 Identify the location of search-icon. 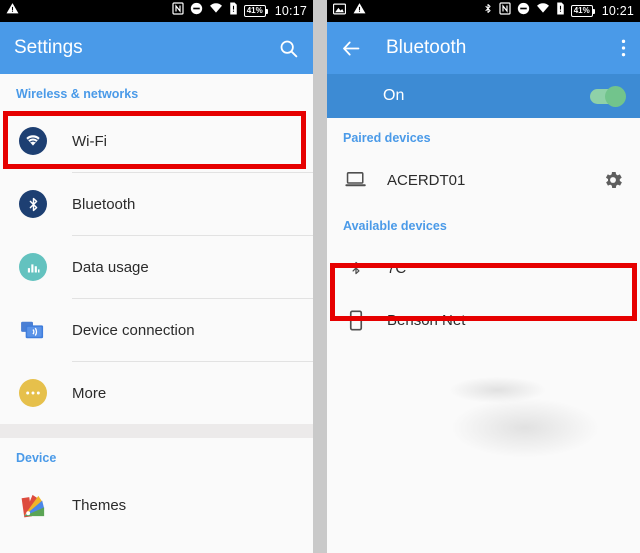
(288, 48).